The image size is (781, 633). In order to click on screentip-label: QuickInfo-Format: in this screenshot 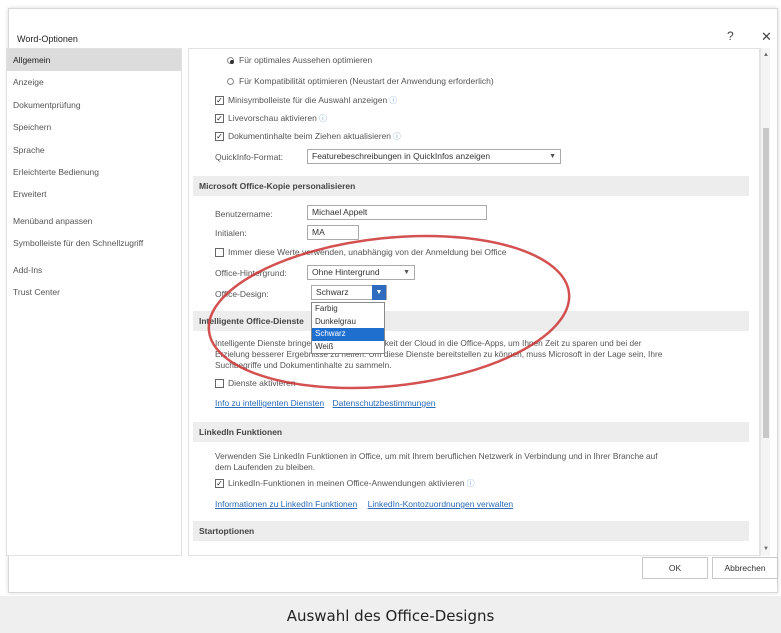, I will do `click(249, 157)`.